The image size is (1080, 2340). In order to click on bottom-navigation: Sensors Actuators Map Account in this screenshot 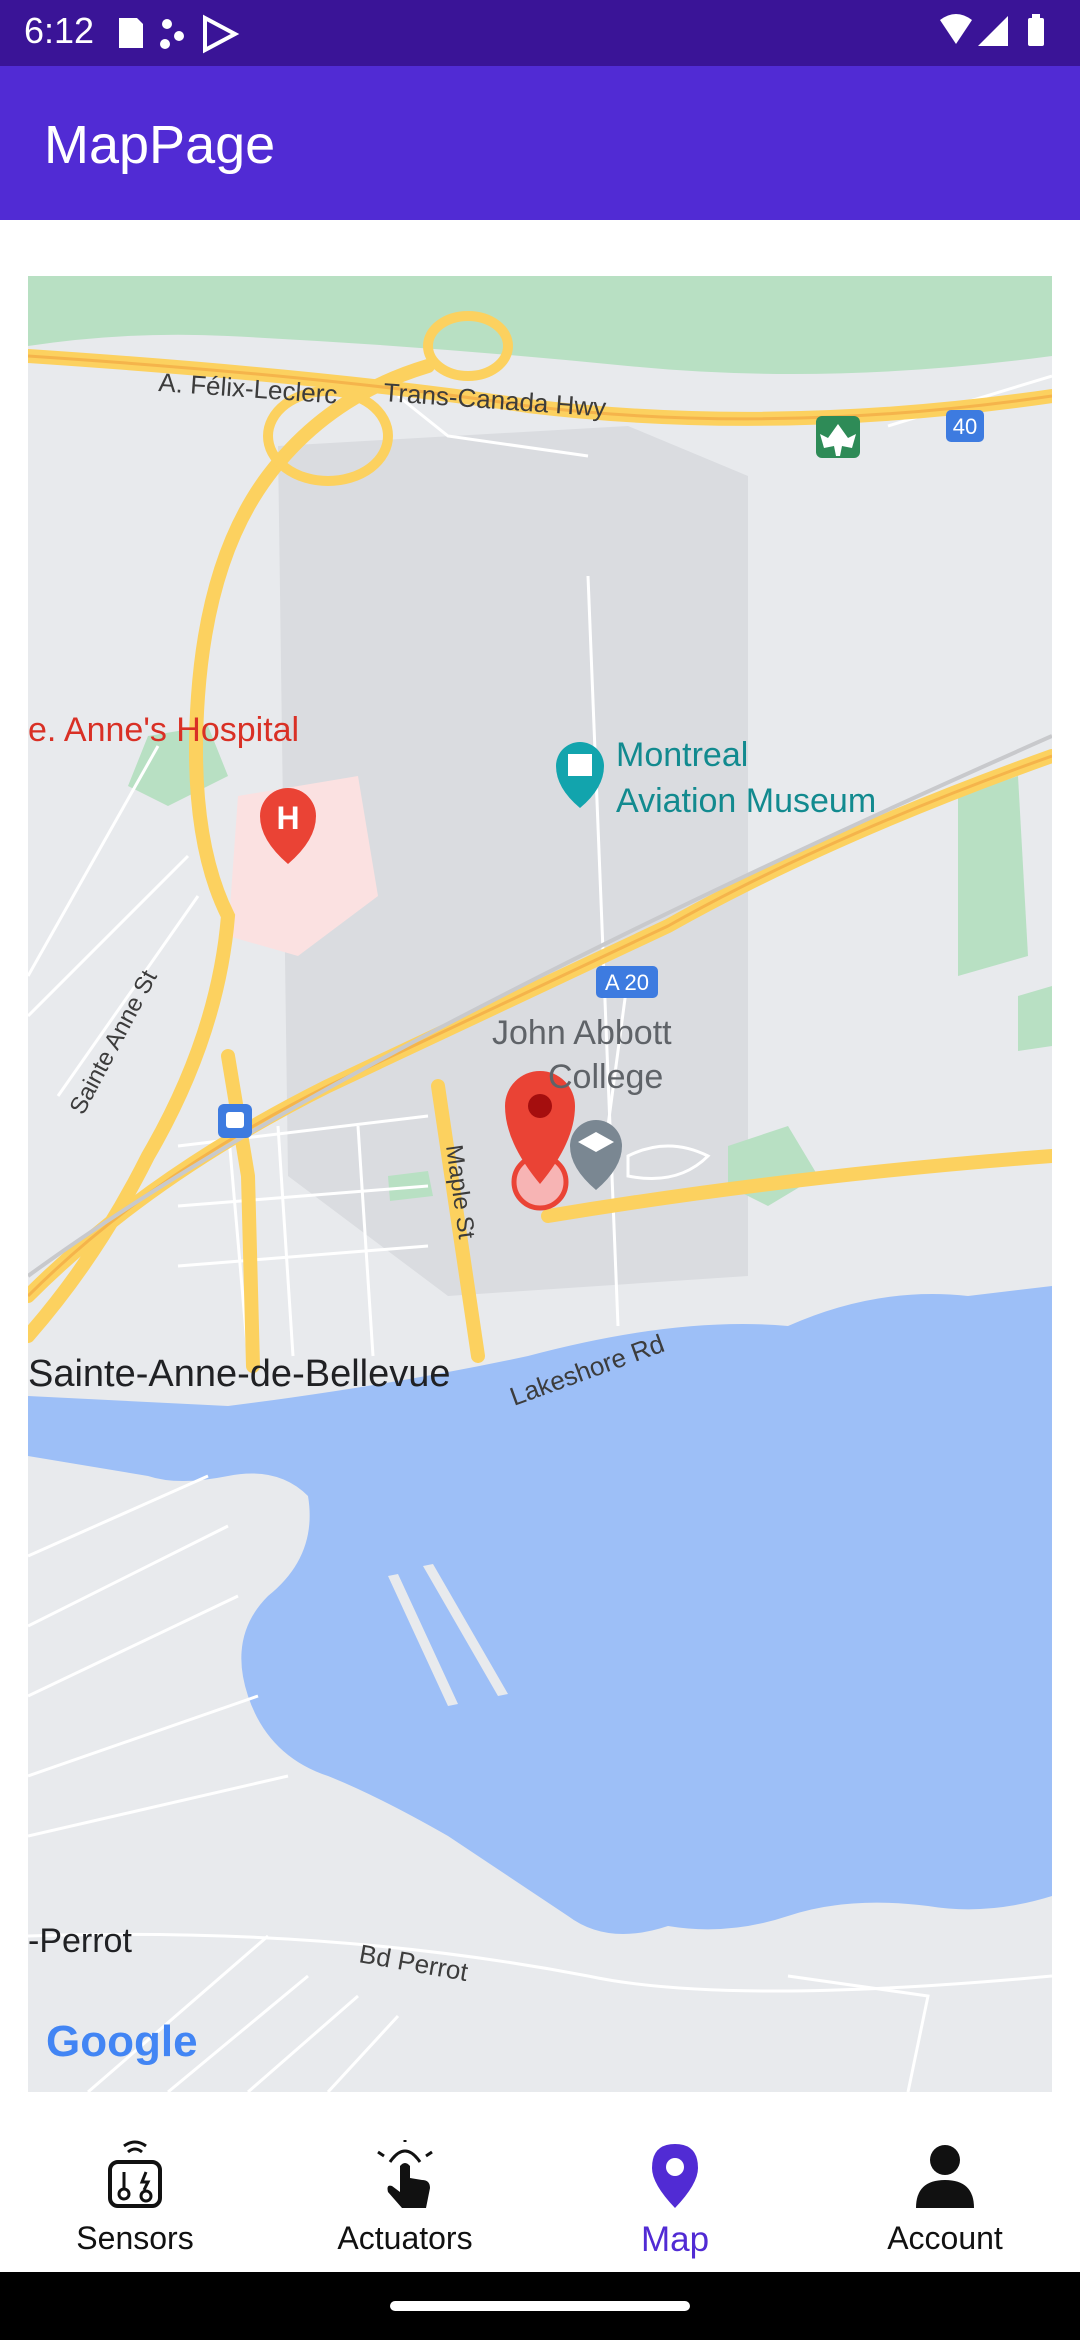, I will do `click(540, 2186)`.